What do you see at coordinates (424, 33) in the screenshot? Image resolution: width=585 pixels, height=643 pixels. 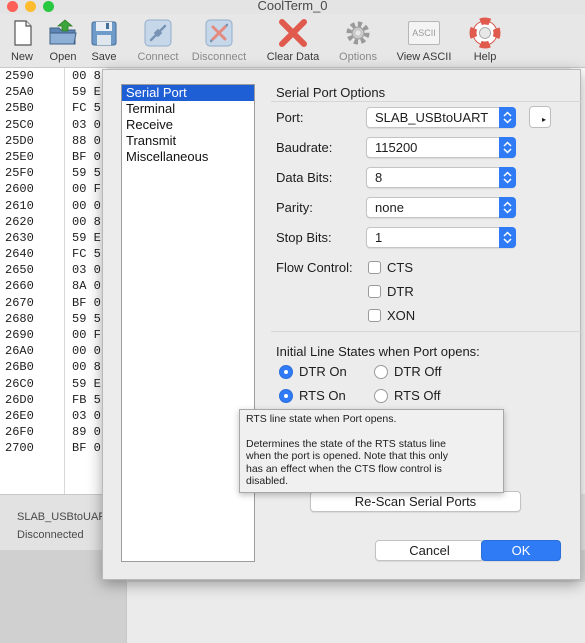 I see `ascii-icon: ASCII` at bounding box center [424, 33].